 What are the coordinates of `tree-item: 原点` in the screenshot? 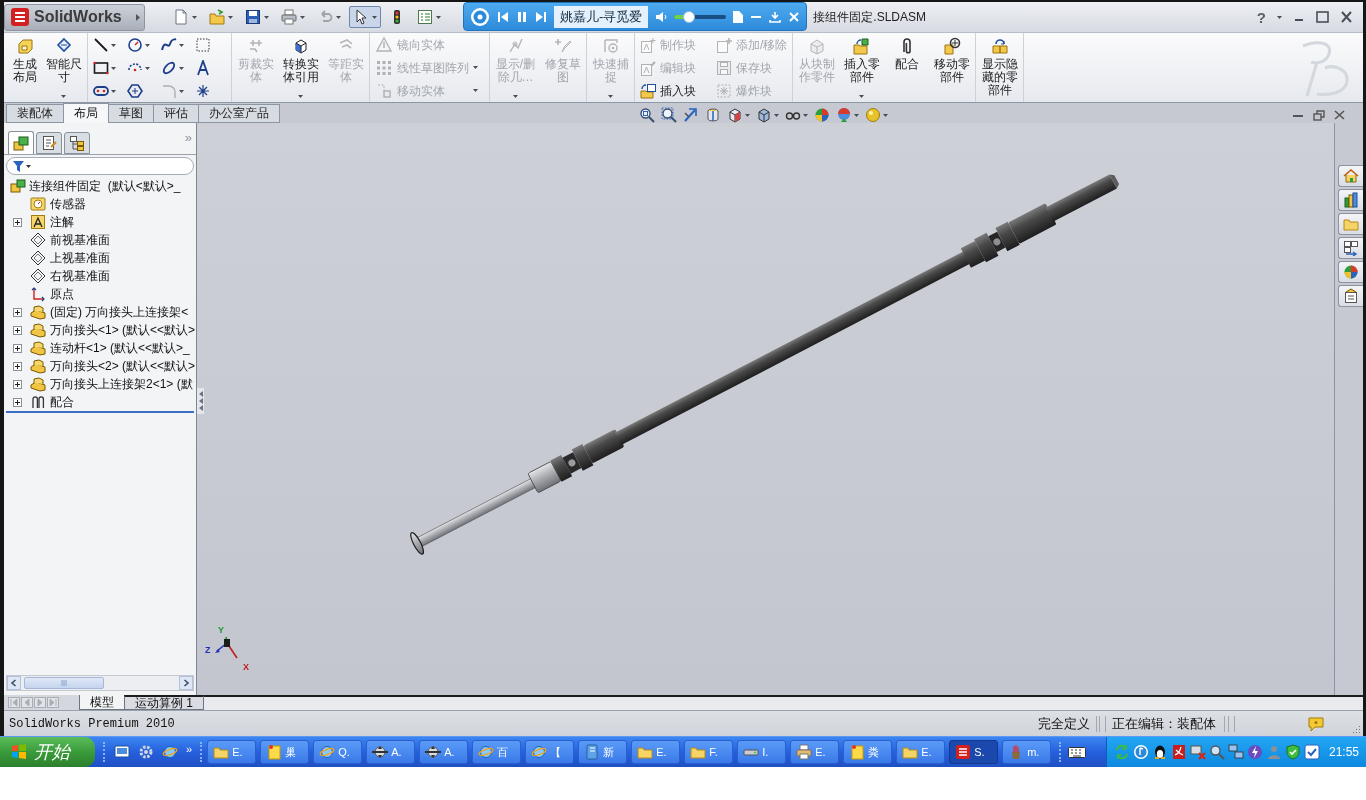 It's located at (52, 294).